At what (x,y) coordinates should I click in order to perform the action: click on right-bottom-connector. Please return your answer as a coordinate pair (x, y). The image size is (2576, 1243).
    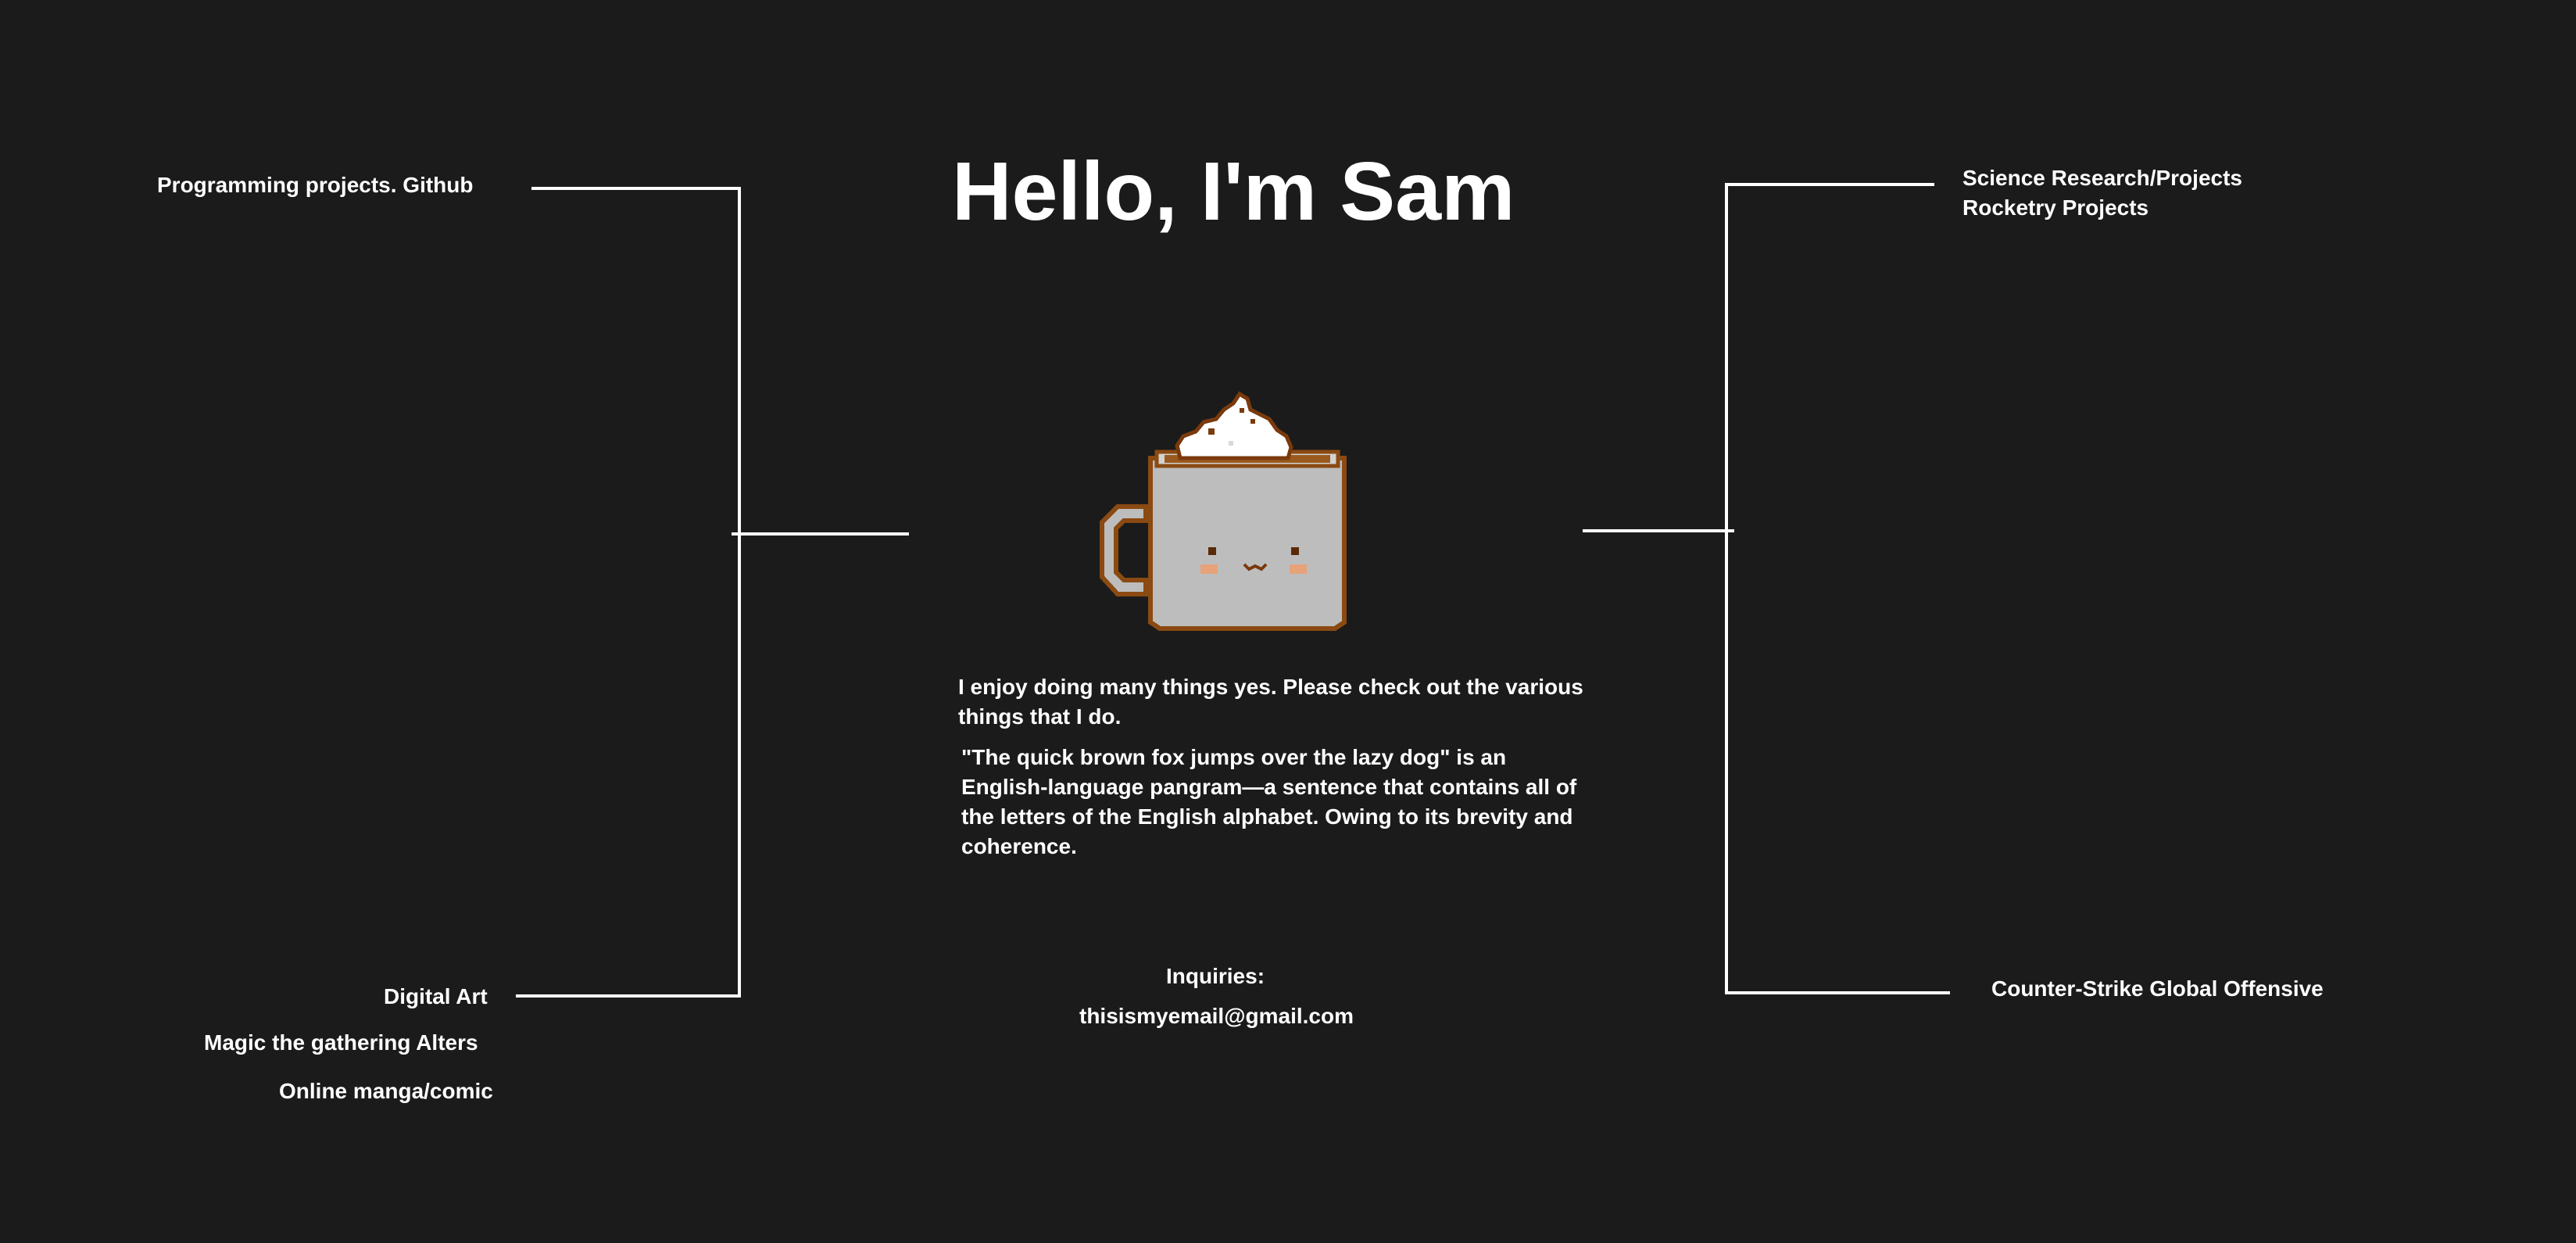
    Looking at the image, I should click on (1837, 763).